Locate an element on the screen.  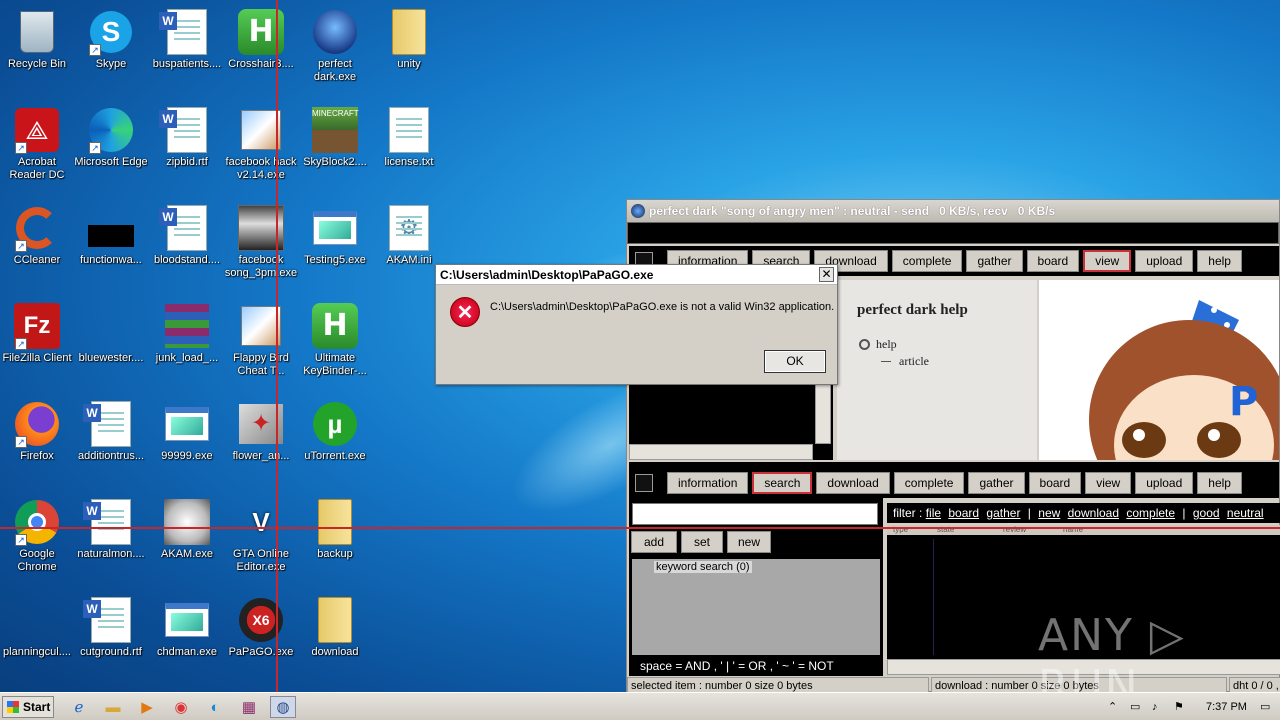
filter-link: neutral is located at coordinates (1245, 513).